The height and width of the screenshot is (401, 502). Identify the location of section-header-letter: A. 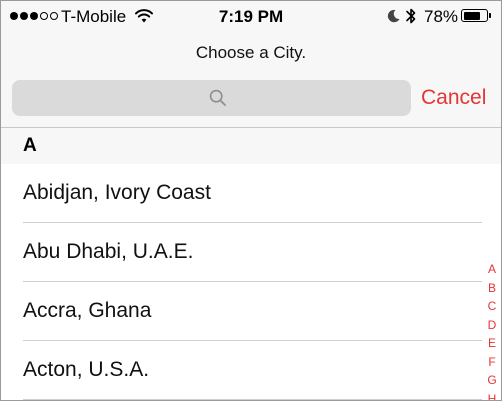
(30, 145).